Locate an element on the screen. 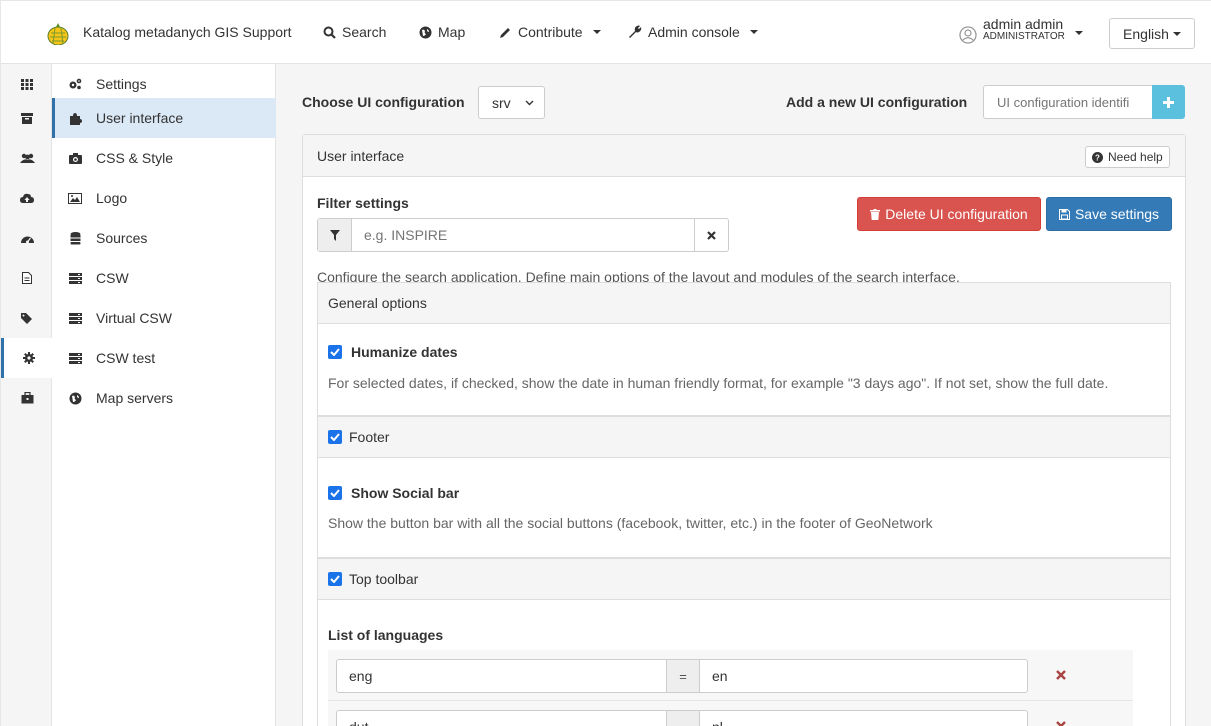  filter-addon is located at coordinates (335, 235).